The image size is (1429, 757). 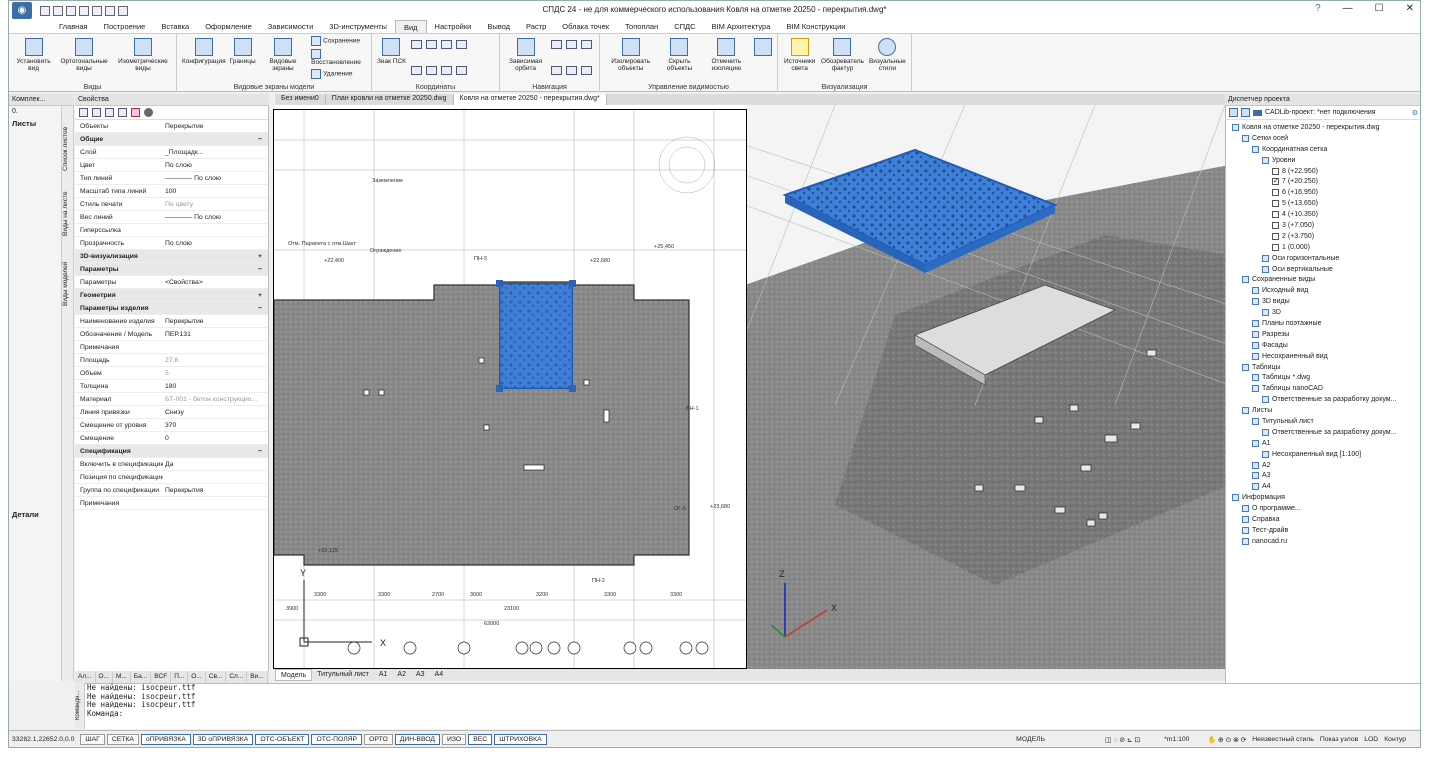 I want to click on tree-item: Уровни, so click(x=1323, y=160).